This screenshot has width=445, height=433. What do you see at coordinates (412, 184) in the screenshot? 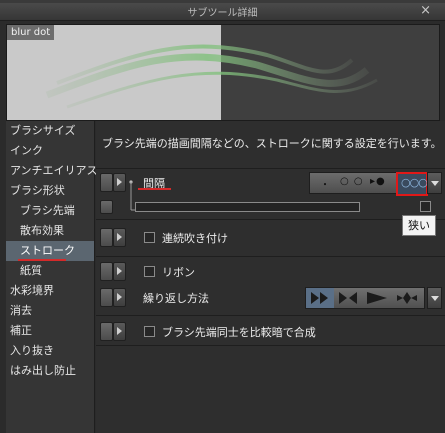
I see `spacing-option-narrow: ○○○` at bounding box center [412, 184].